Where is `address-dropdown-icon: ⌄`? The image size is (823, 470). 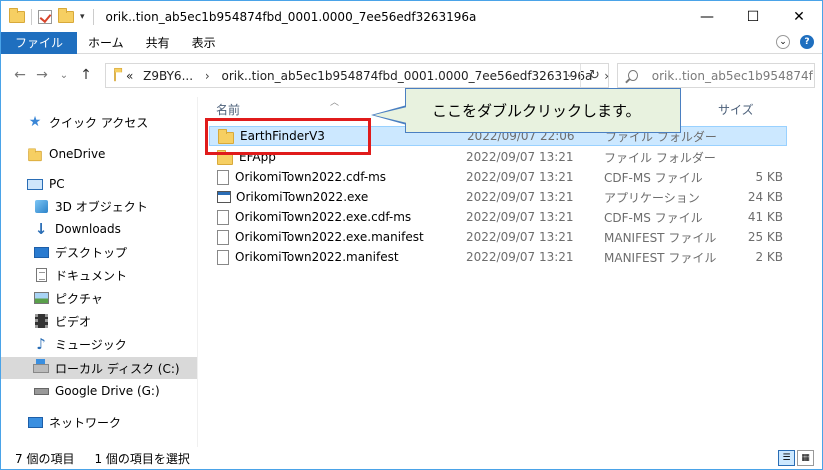
address-dropdown-icon: ⌄ is located at coordinates (570, 74).